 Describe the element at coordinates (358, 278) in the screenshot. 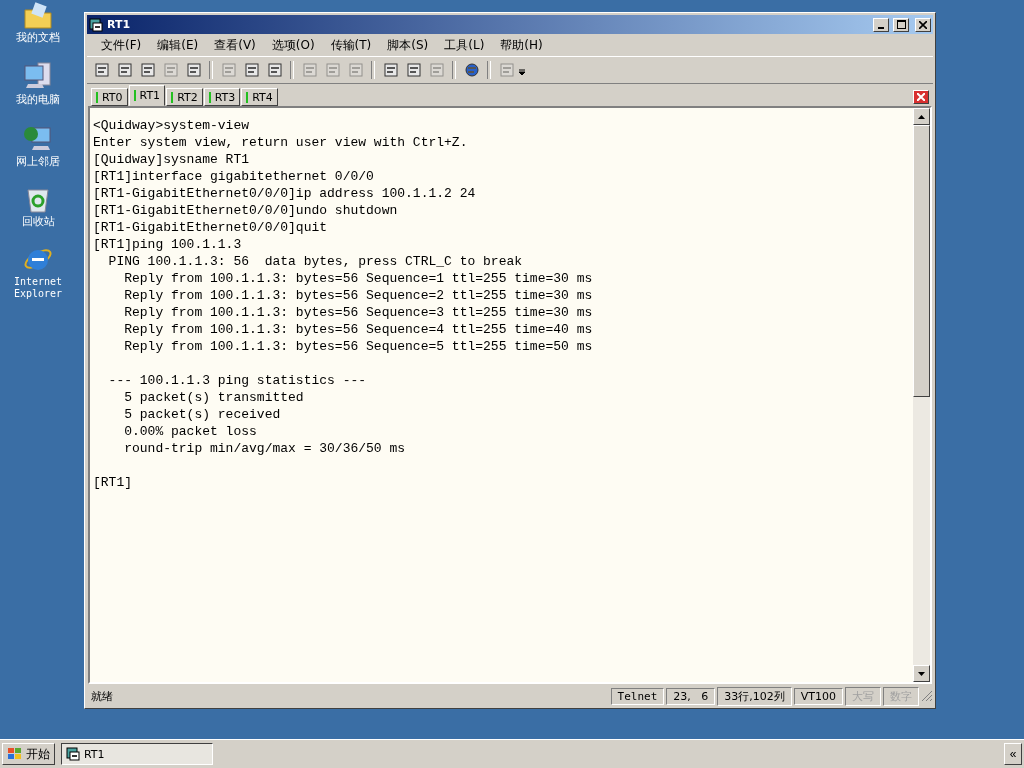

I see `terminal-line: Reply from 100.1.1.3: bytes=56 Sequence=1 ttl=255 time=30 ms` at that location.